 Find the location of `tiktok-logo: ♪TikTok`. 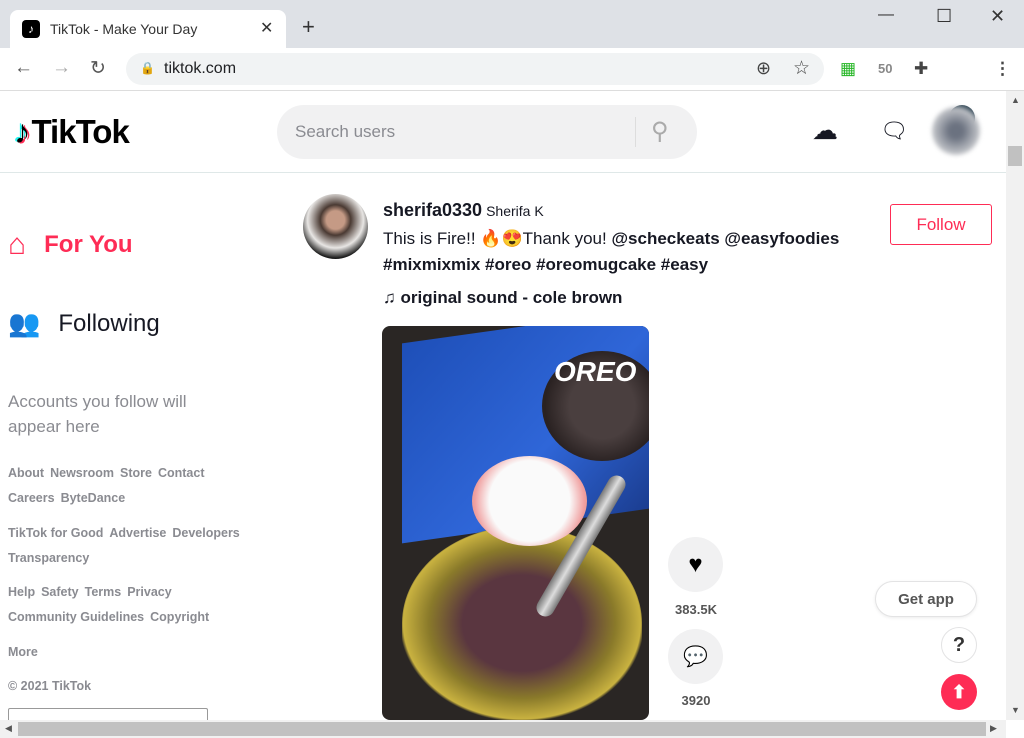

tiktok-logo: ♪TikTok is located at coordinates (72, 132).